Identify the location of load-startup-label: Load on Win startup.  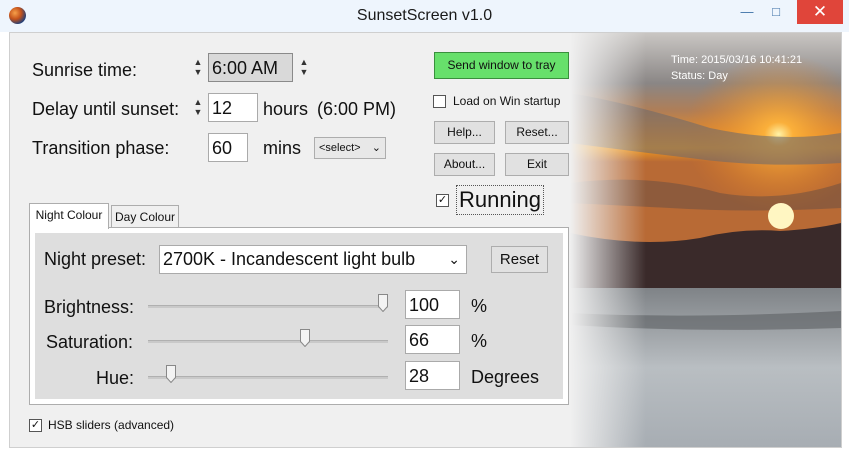
(507, 101).